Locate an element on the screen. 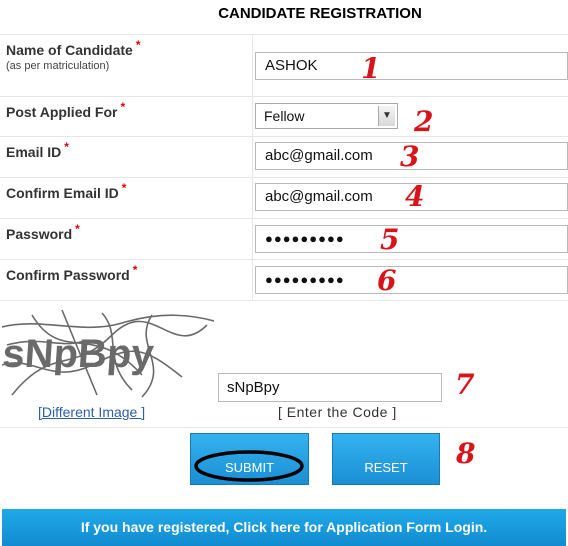 The width and height of the screenshot is (568, 546). post-applied-select: Fellow ▼ is located at coordinates (326, 116).